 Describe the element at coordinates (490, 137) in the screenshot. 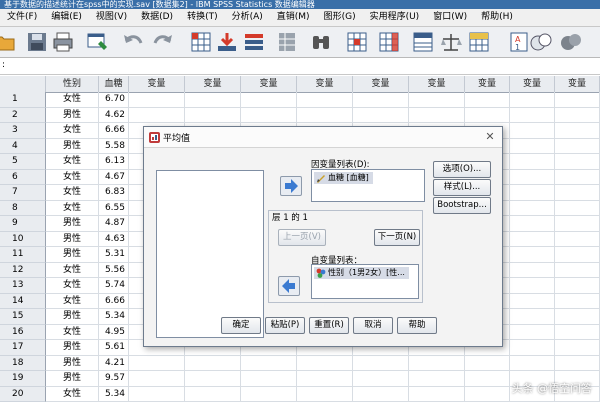

I see `close-icon: ✕` at that location.